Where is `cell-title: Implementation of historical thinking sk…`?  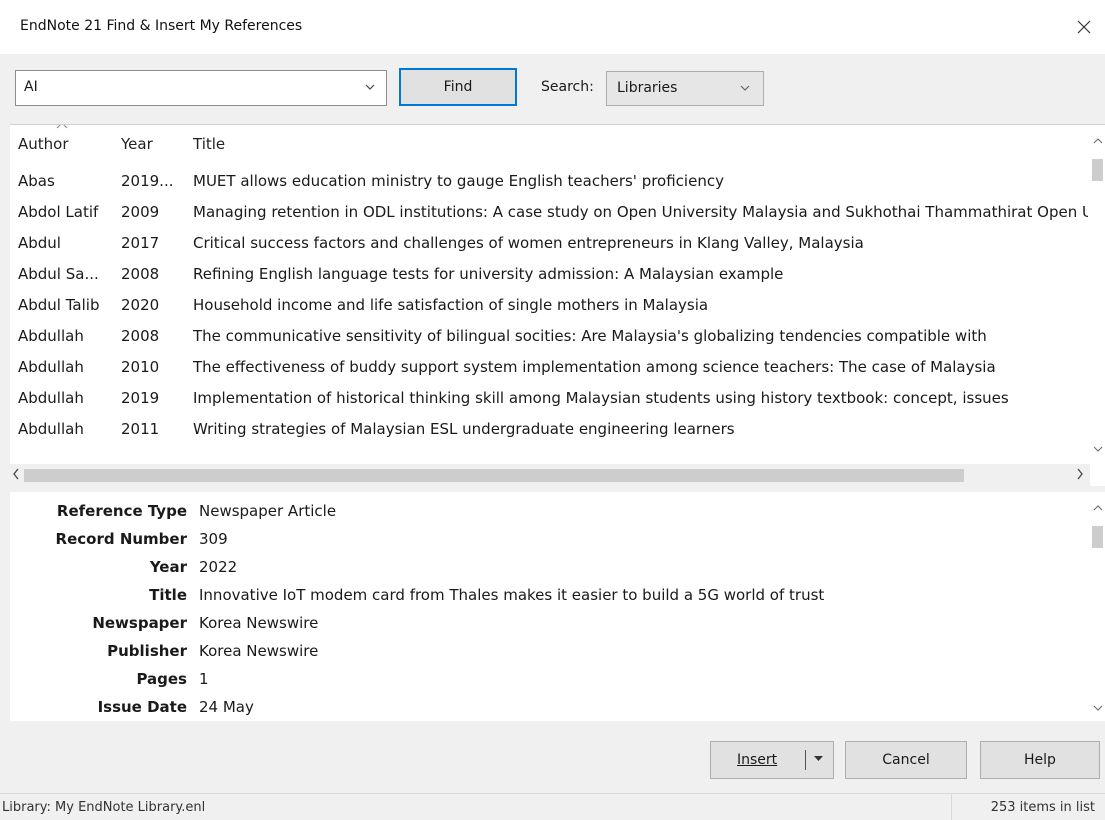
cell-title: Implementation of historical thinking sk… is located at coordinates (601, 398).